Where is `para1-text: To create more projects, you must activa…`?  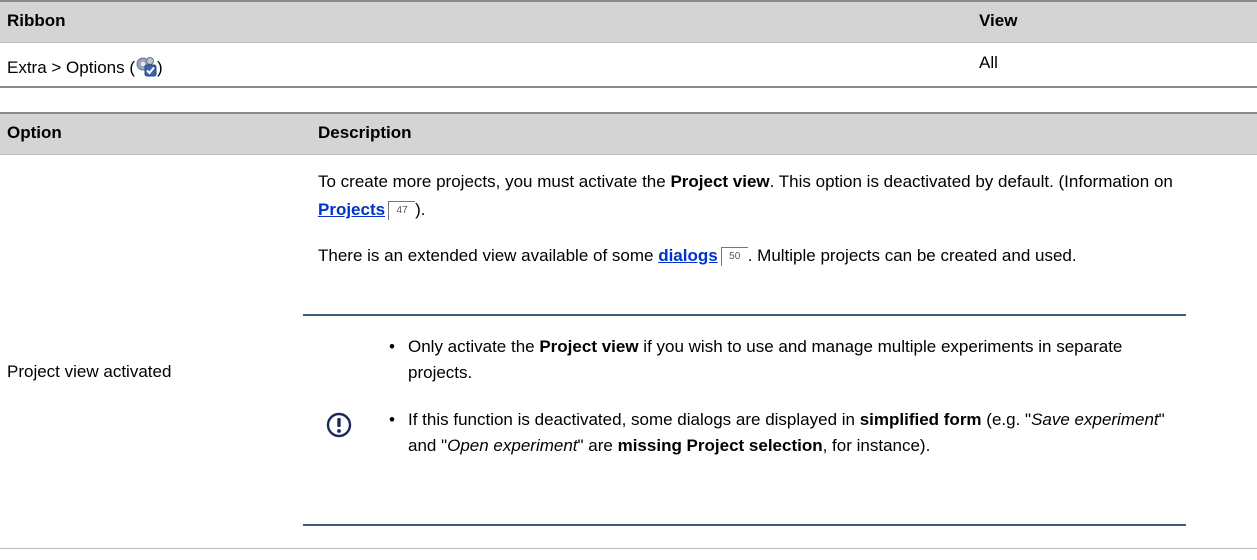 para1-text: To create more projects, you must activa… is located at coordinates (494, 181).